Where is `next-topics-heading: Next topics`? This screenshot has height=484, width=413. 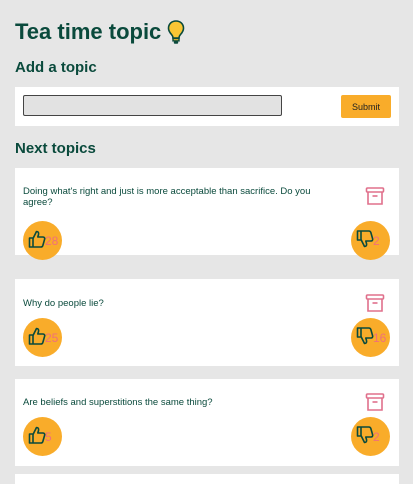
next-topics-heading: Next topics is located at coordinates (55, 148).